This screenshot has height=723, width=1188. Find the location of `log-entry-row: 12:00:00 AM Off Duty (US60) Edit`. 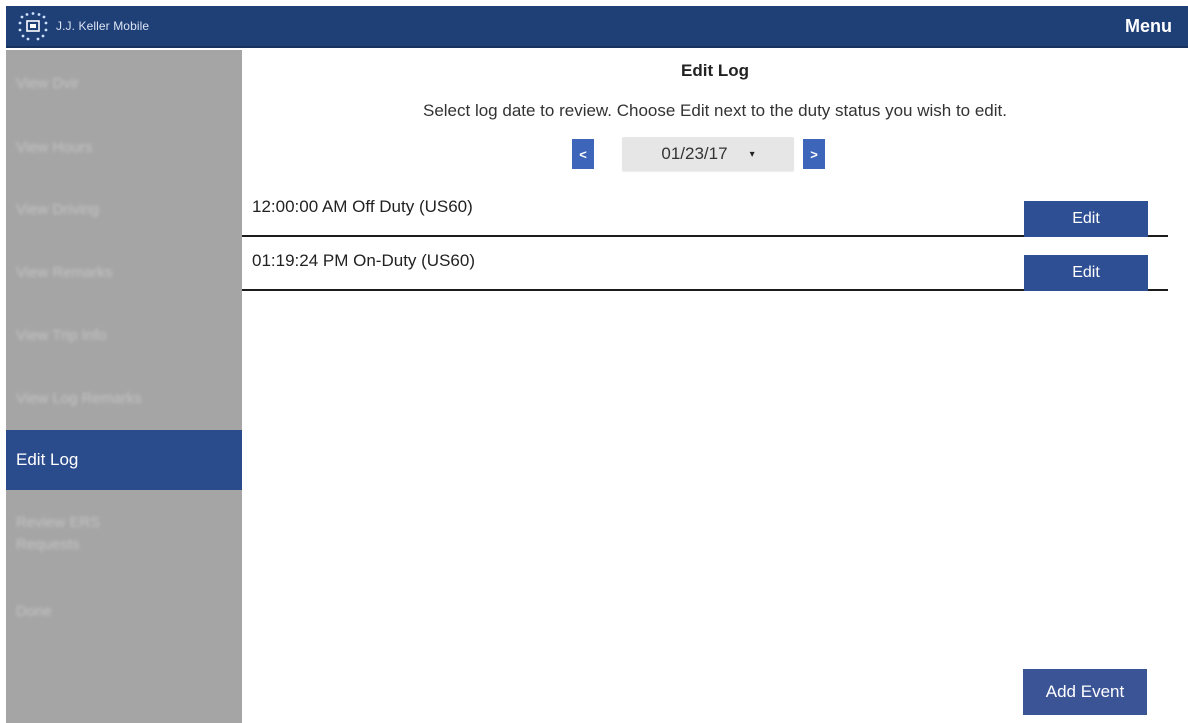

log-entry-row: 12:00:00 AM Off Duty (US60) Edit is located at coordinates (705, 211).